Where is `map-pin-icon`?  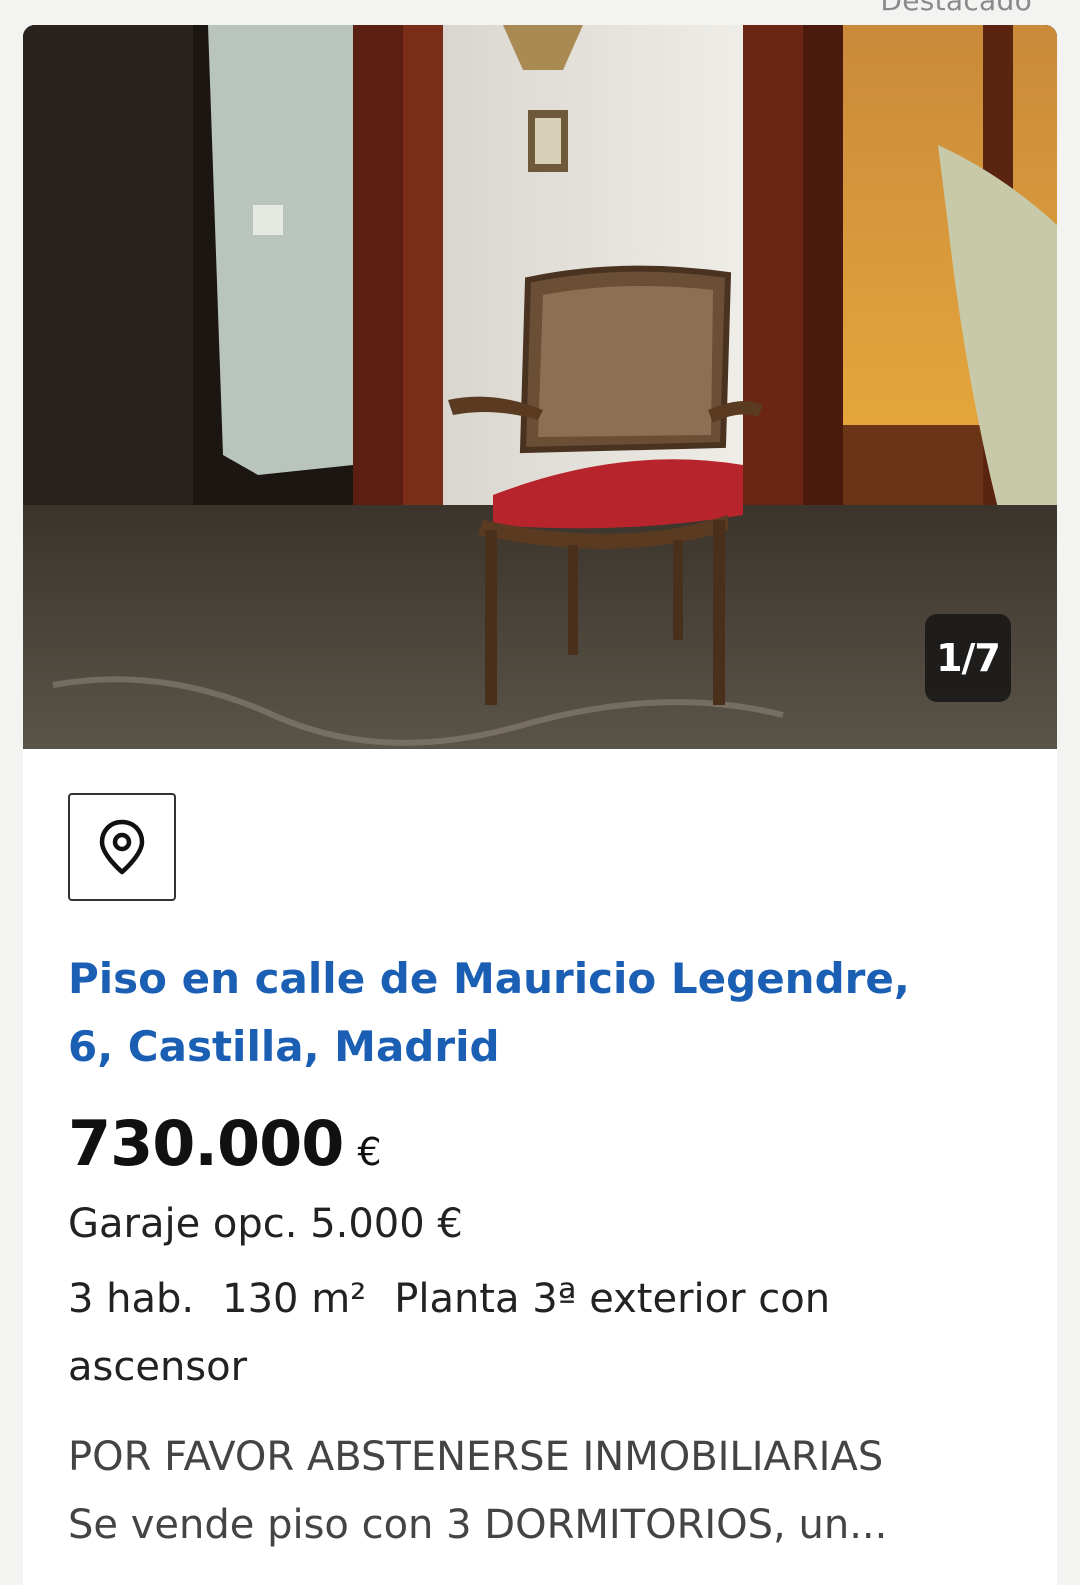
map-pin-icon is located at coordinates (122, 847).